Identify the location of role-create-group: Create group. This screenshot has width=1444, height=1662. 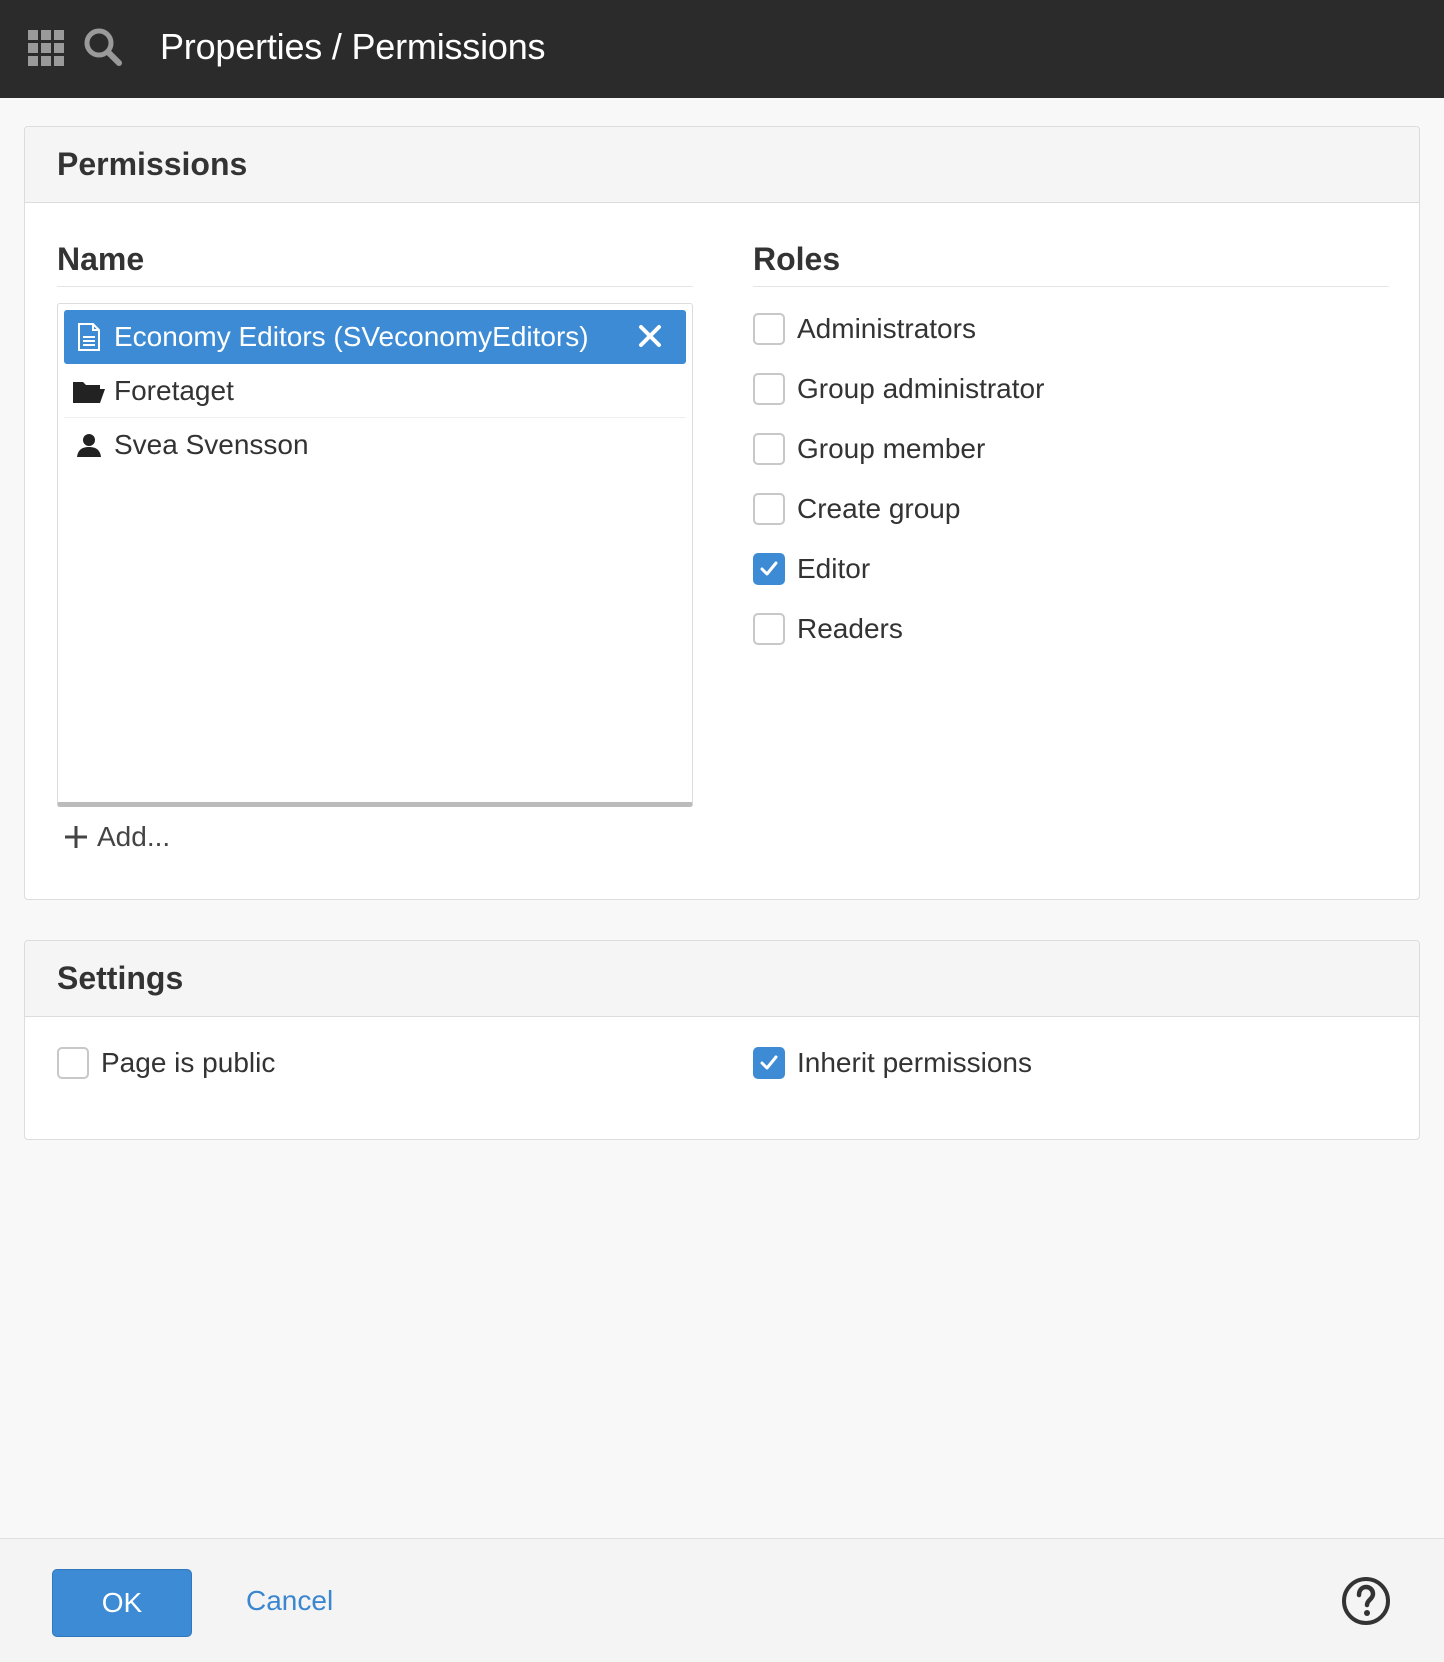
(1073, 509).